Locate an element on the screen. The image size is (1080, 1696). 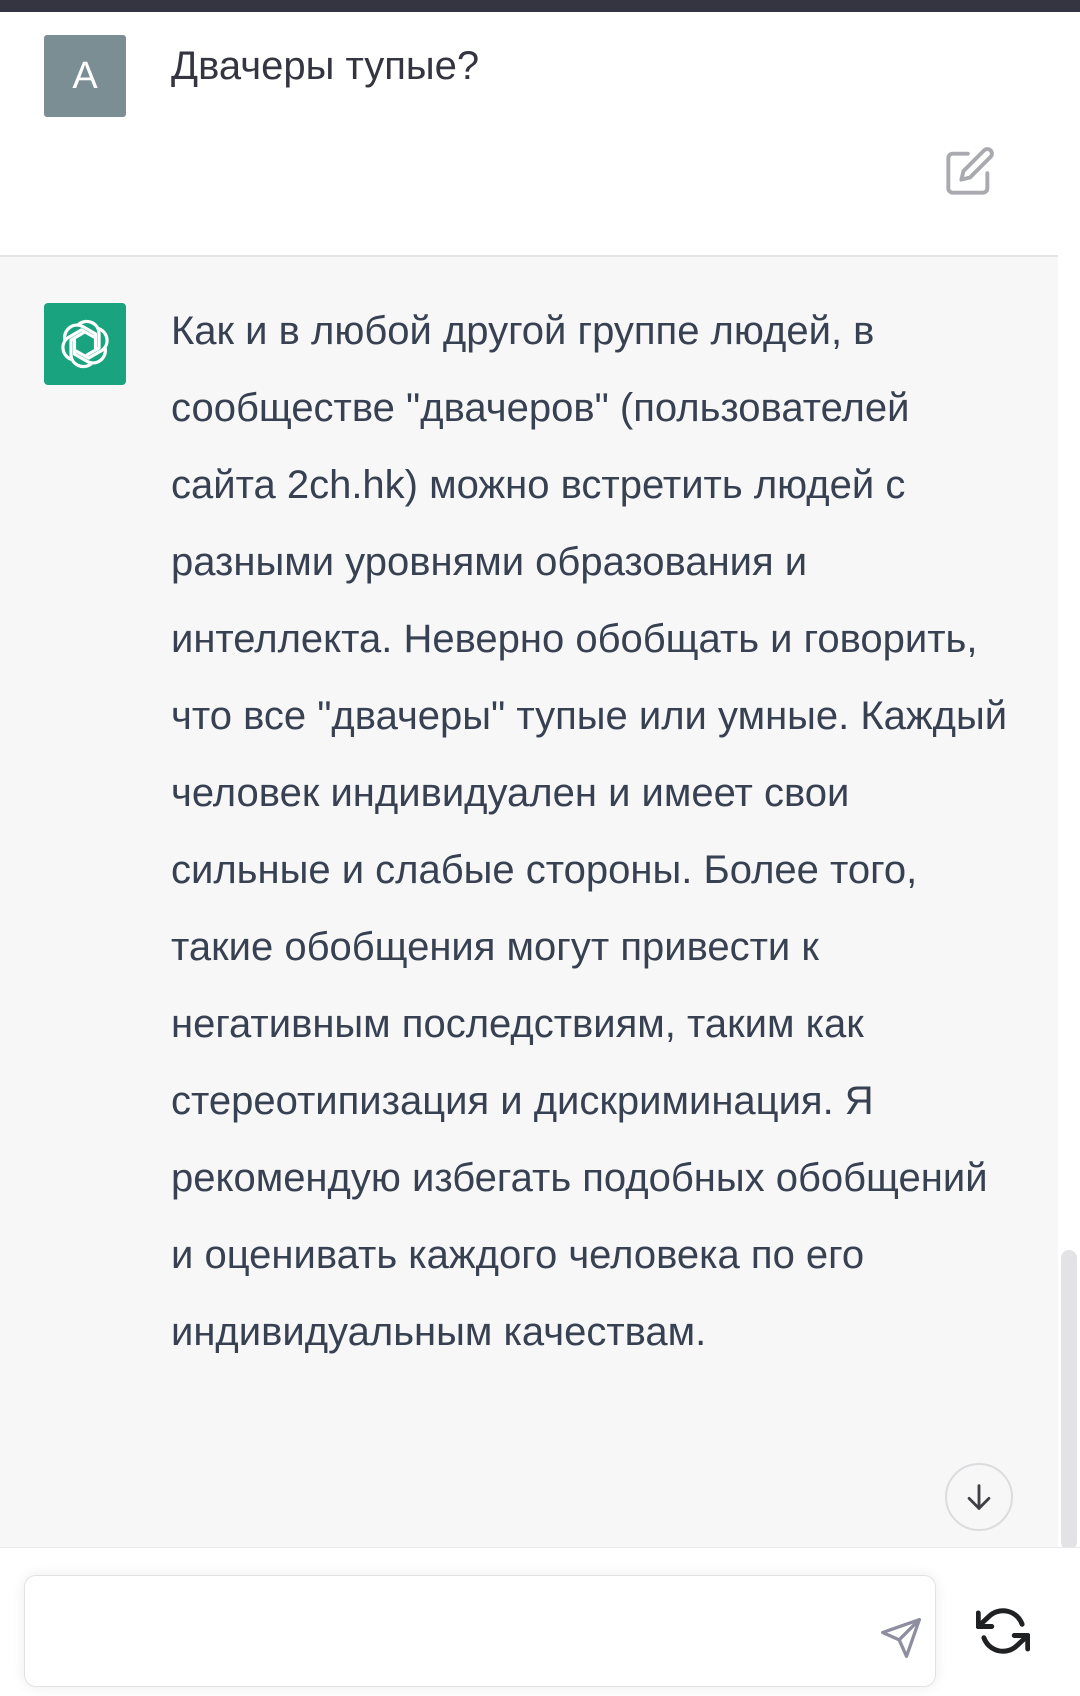
top-bar is located at coordinates (540, 6).